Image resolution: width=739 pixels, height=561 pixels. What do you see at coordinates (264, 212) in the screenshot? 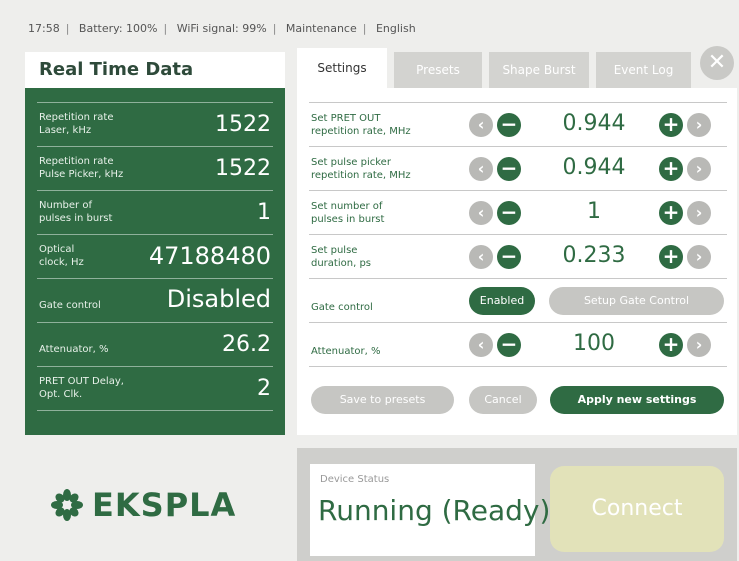
I see `row-value: 1` at bounding box center [264, 212].